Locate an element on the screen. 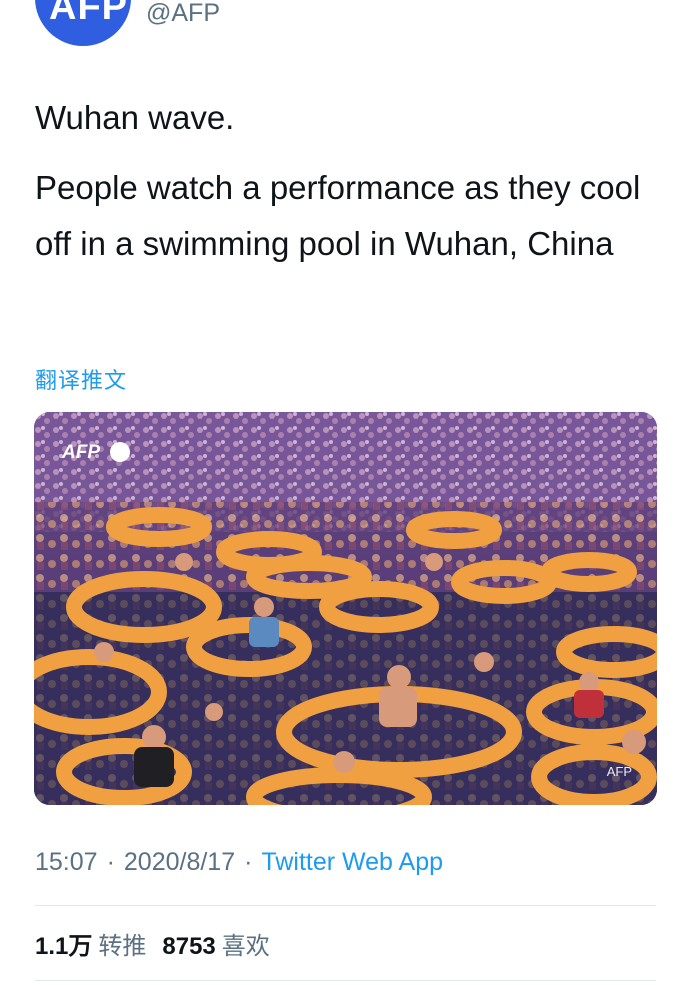 This screenshot has width=690, height=985. tweet-source-link: Twitter Web App is located at coordinates (352, 862).